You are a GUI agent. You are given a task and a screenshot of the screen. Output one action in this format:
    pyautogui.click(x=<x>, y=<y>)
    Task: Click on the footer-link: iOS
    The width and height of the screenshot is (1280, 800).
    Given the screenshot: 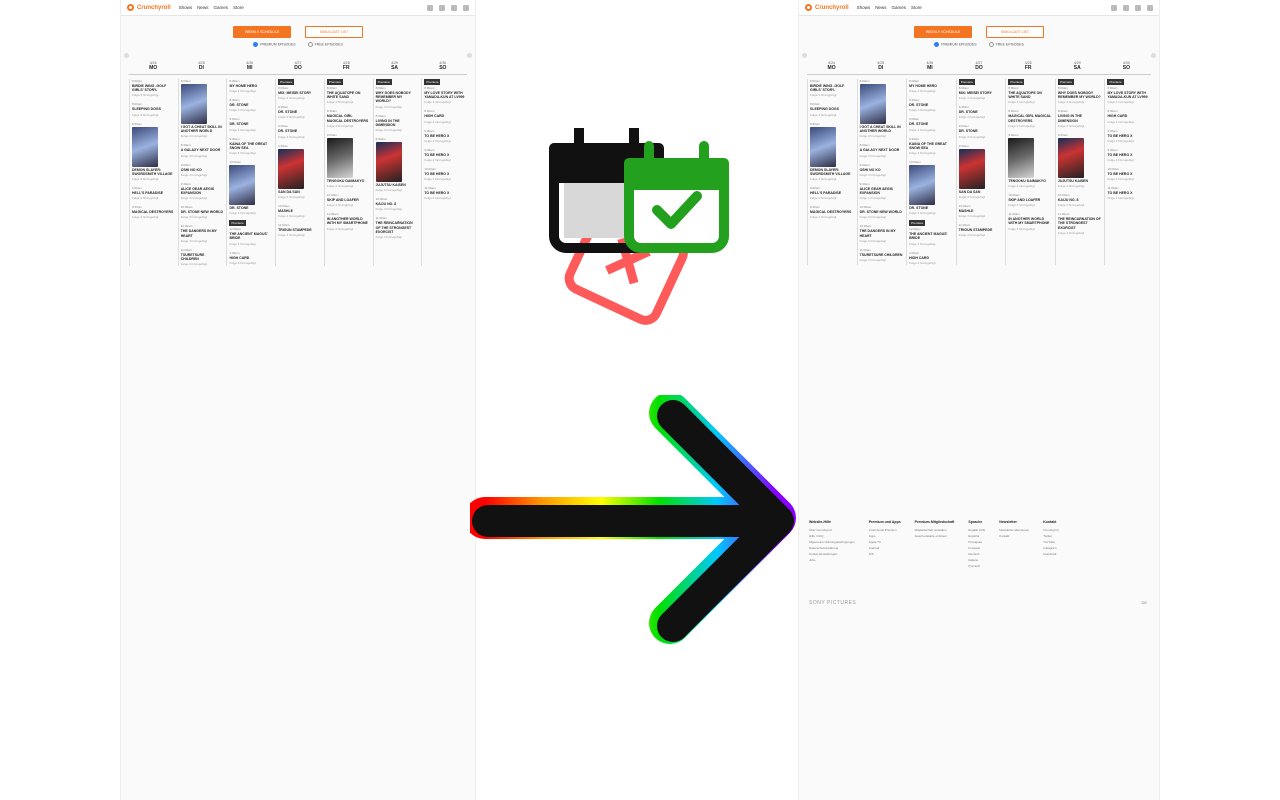 What is the action you would take?
    pyautogui.click(x=885, y=554)
    